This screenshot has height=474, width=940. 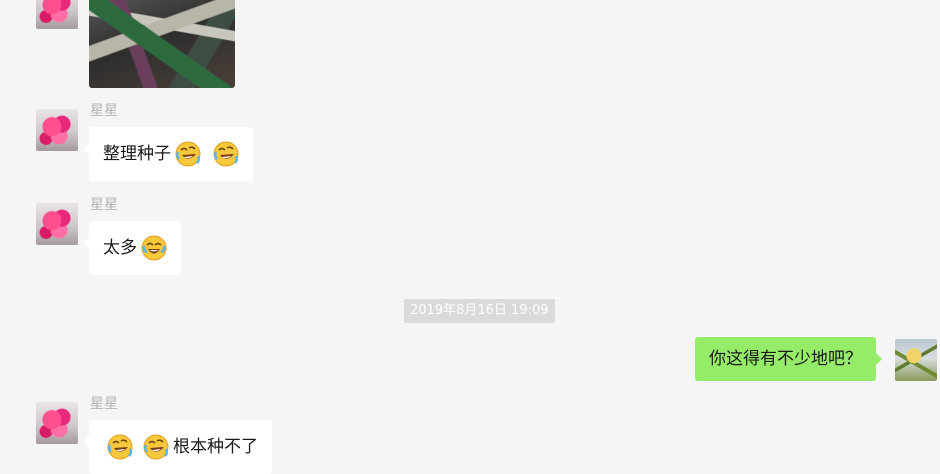 What do you see at coordinates (137, 154) in the screenshot?
I see `message-text: 整理种子` at bounding box center [137, 154].